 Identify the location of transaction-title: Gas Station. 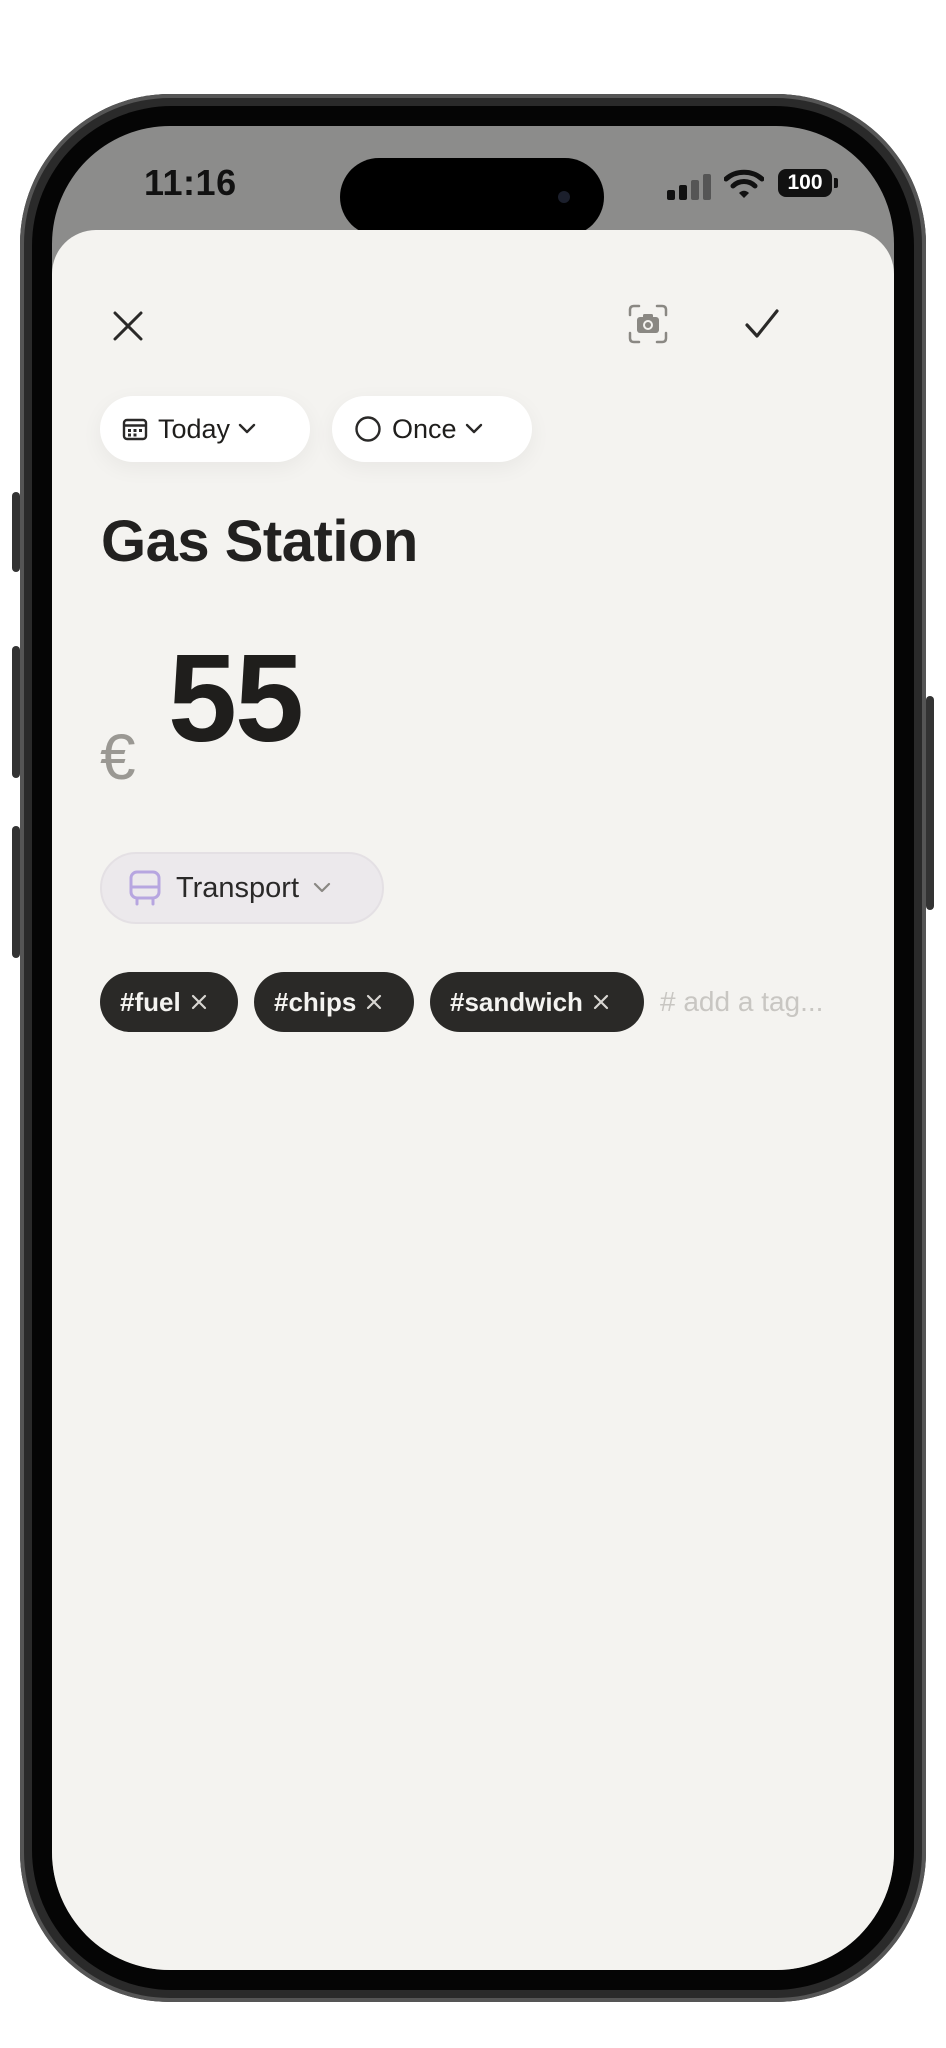
(259, 541).